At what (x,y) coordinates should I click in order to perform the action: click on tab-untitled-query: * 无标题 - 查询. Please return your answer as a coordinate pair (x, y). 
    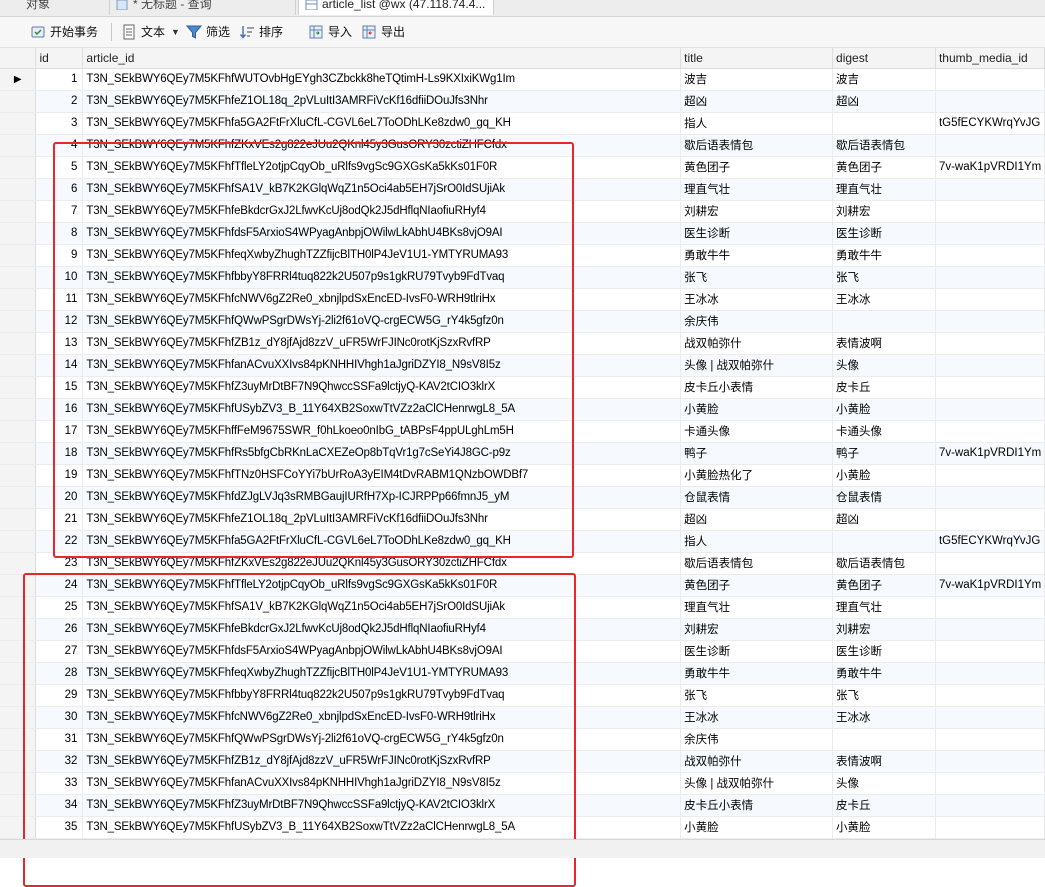
    Looking at the image, I should click on (203, 7).